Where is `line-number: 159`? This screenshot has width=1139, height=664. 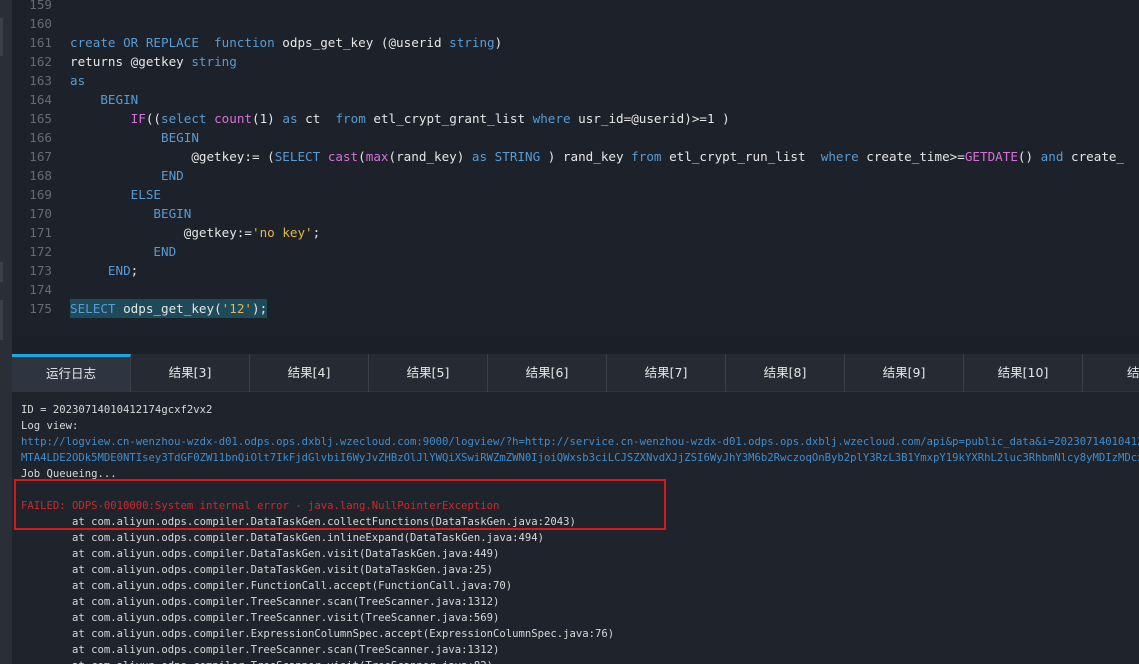
line-number: 159 is located at coordinates (40, 6).